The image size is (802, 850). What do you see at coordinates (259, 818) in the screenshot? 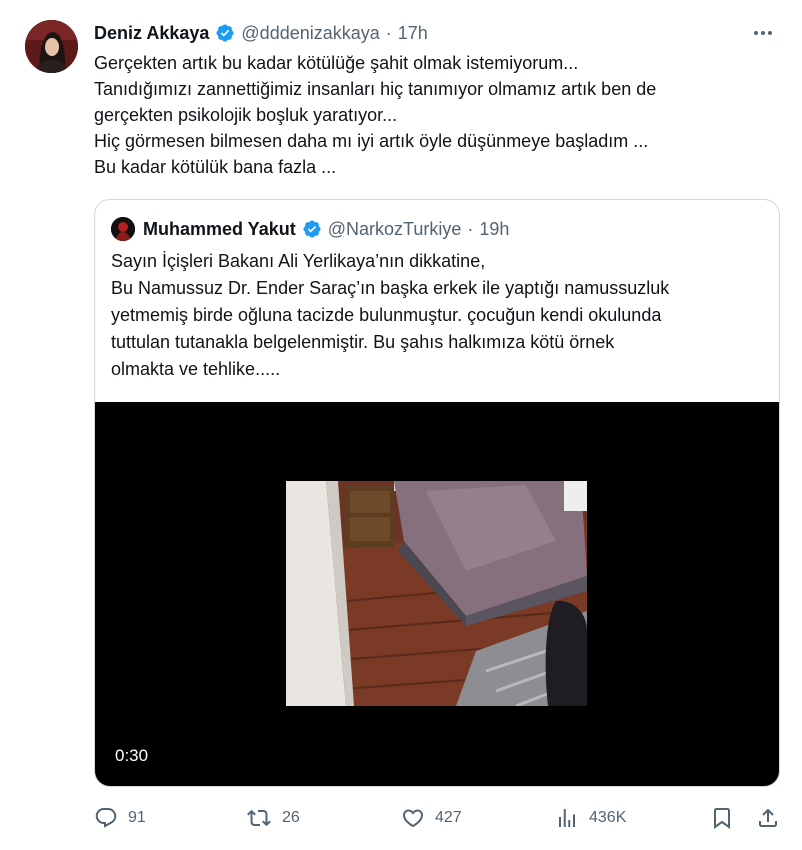
I see `retweet-icon` at bounding box center [259, 818].